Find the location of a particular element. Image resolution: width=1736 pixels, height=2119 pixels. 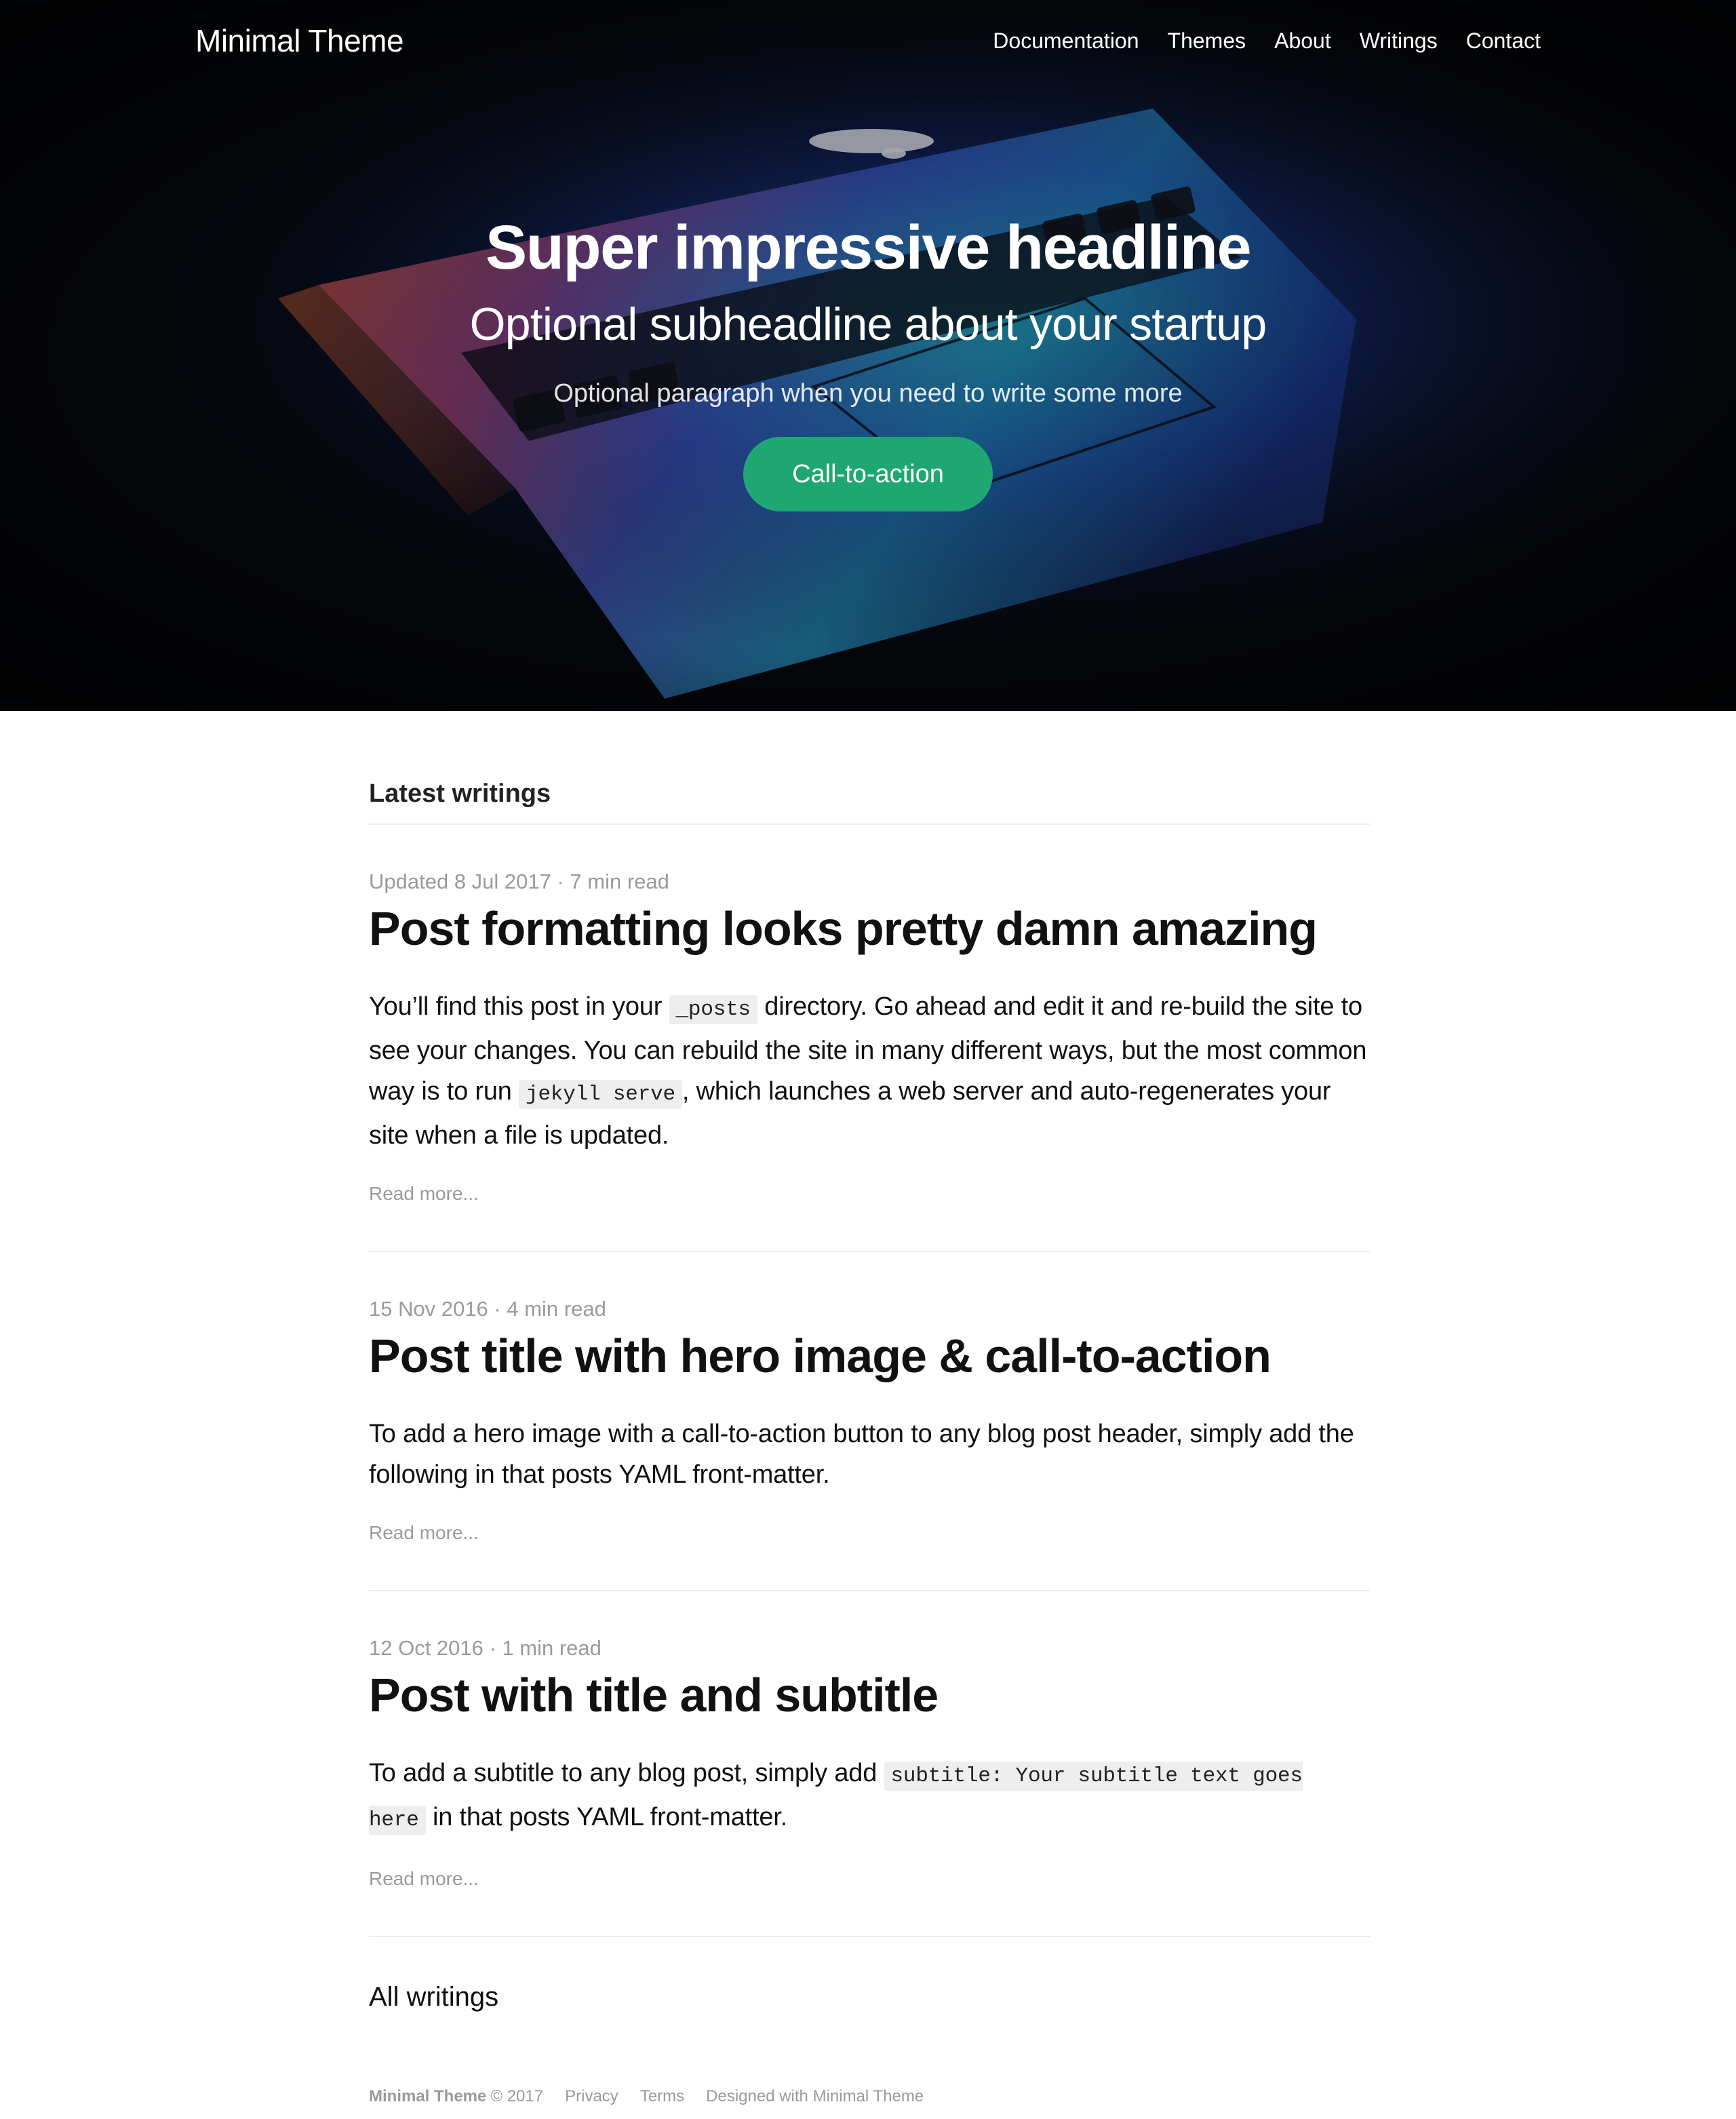

all-writings-link: All writings is located at coordinates (433, 1997).